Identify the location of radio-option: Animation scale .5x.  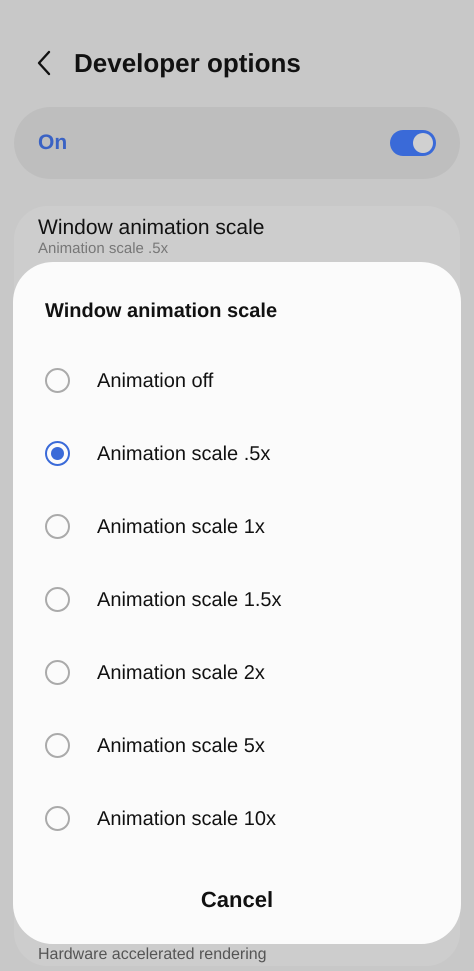
(237, 453).